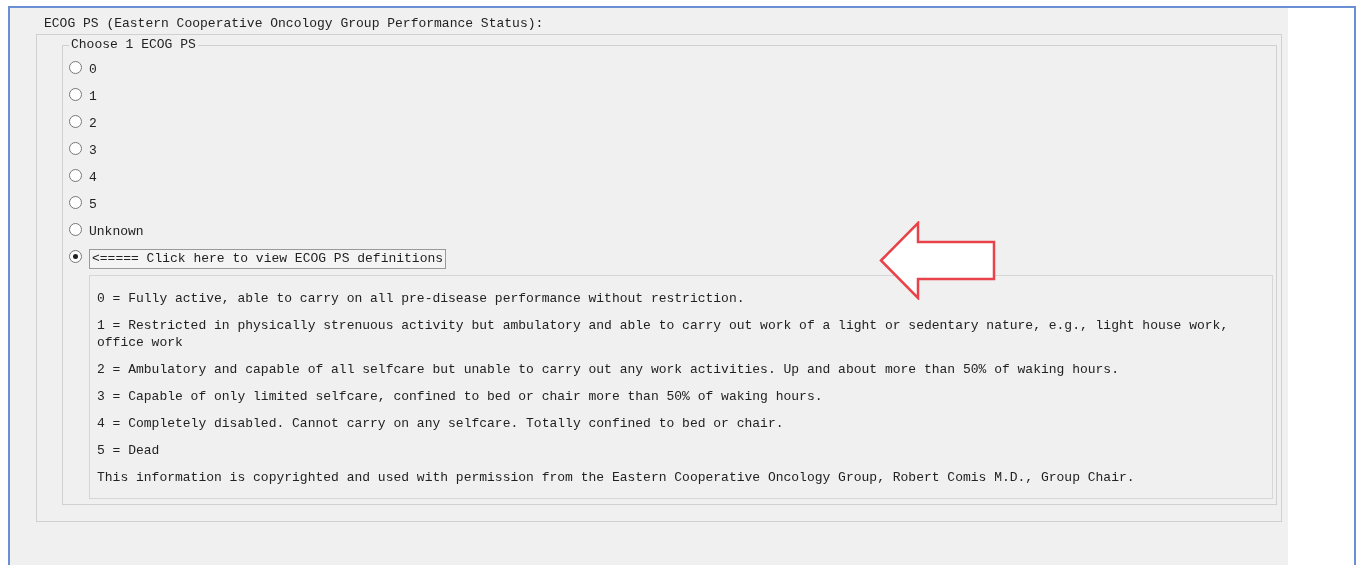  I want to click on option-label: 0, so click(93, 69).